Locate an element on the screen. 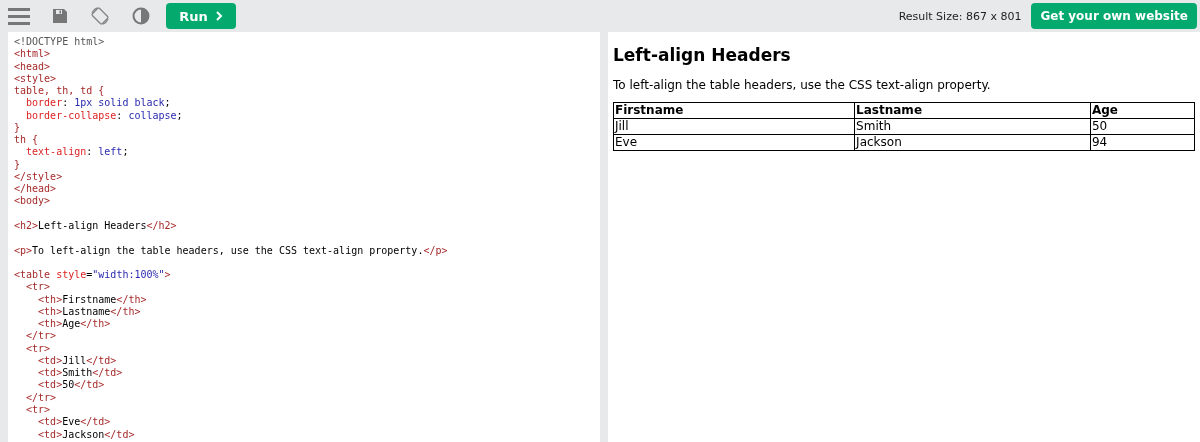 The height and width of the screenshot is (442, 1200). contrast-icon is located at coordinates (141, 16).